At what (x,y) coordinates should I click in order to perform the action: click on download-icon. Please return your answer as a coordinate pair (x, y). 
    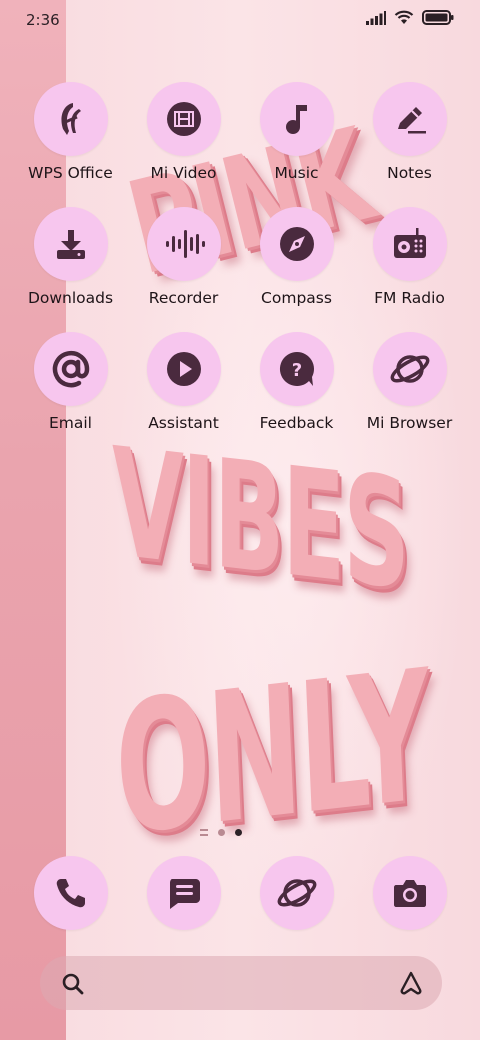
    Looking at the image, I should click on (70, 244).